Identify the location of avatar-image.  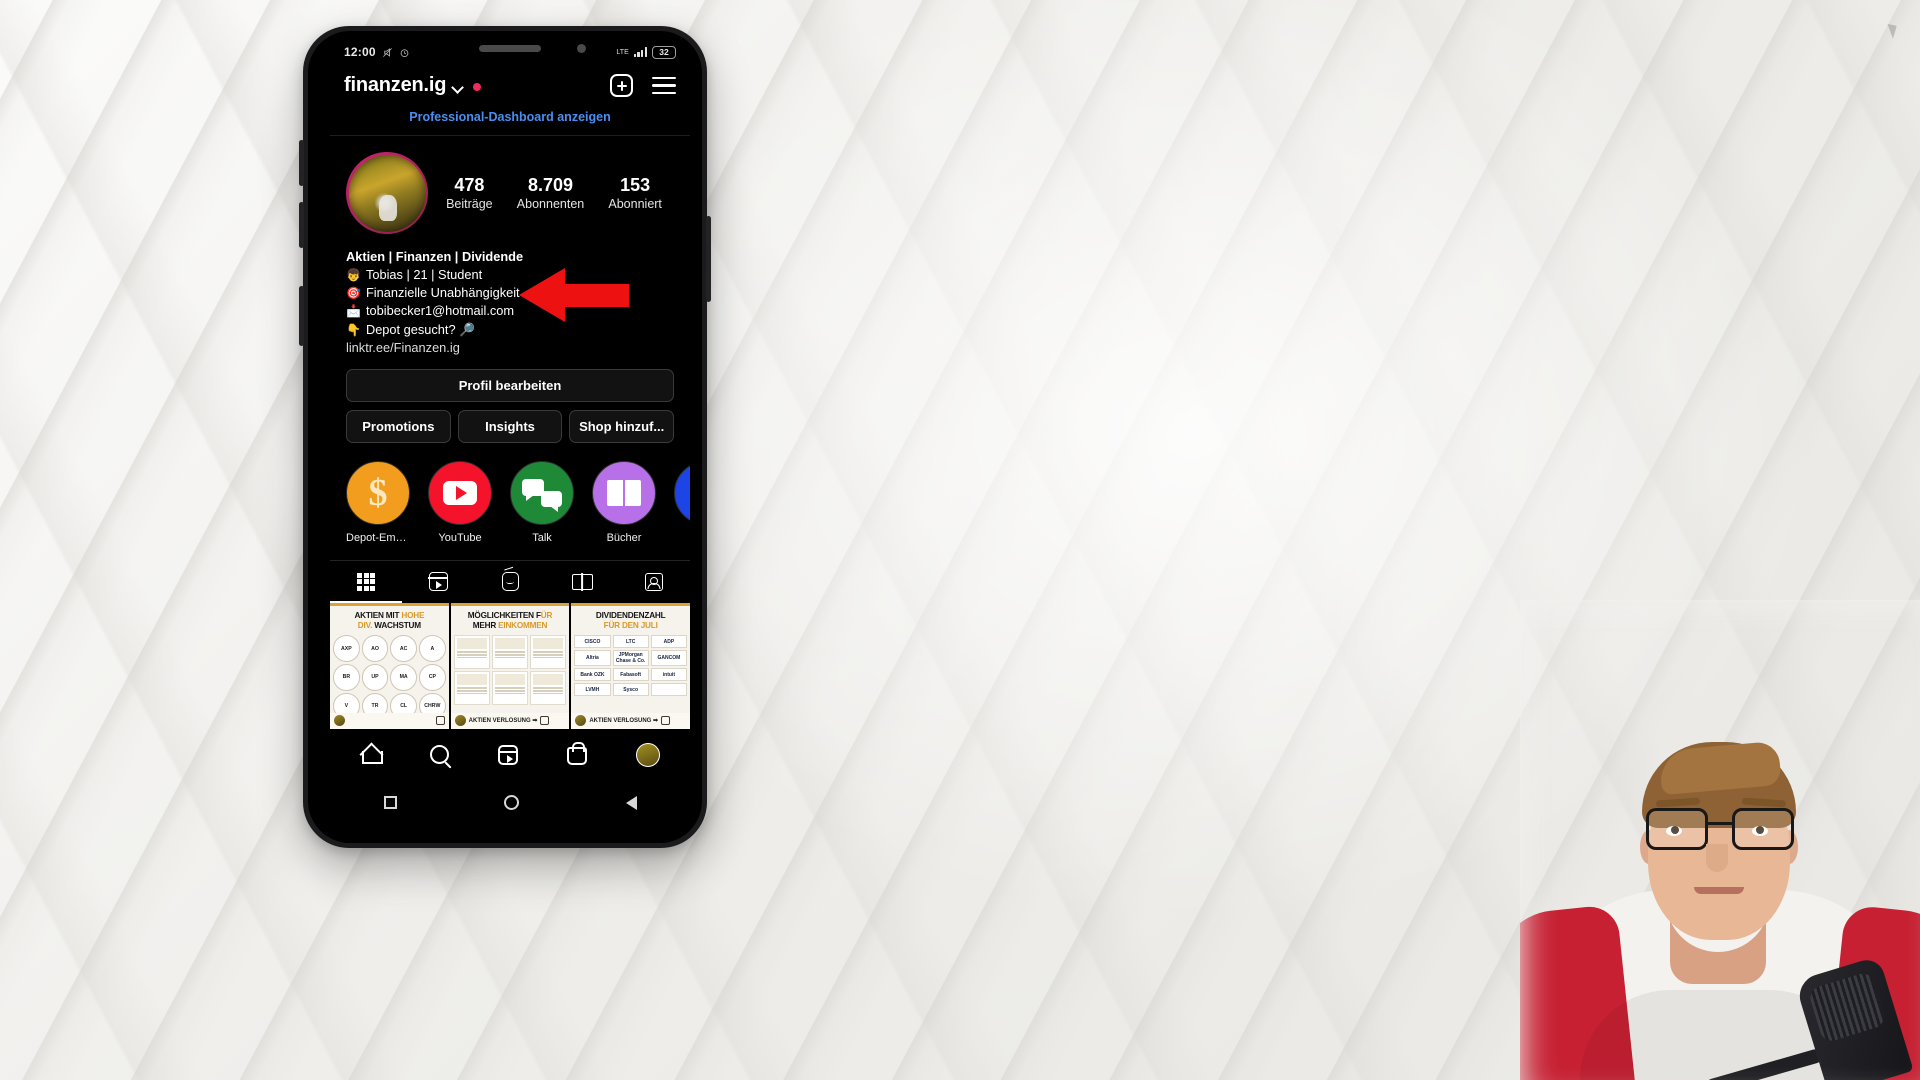
(387, 193).